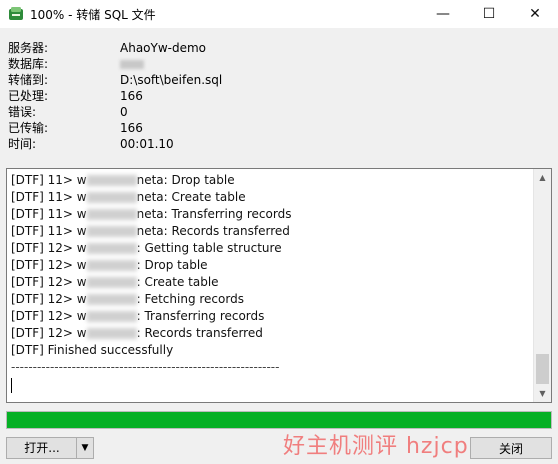  I want to click on log-line: [DTF] 12> w: Fetching records, so click(127, 299).